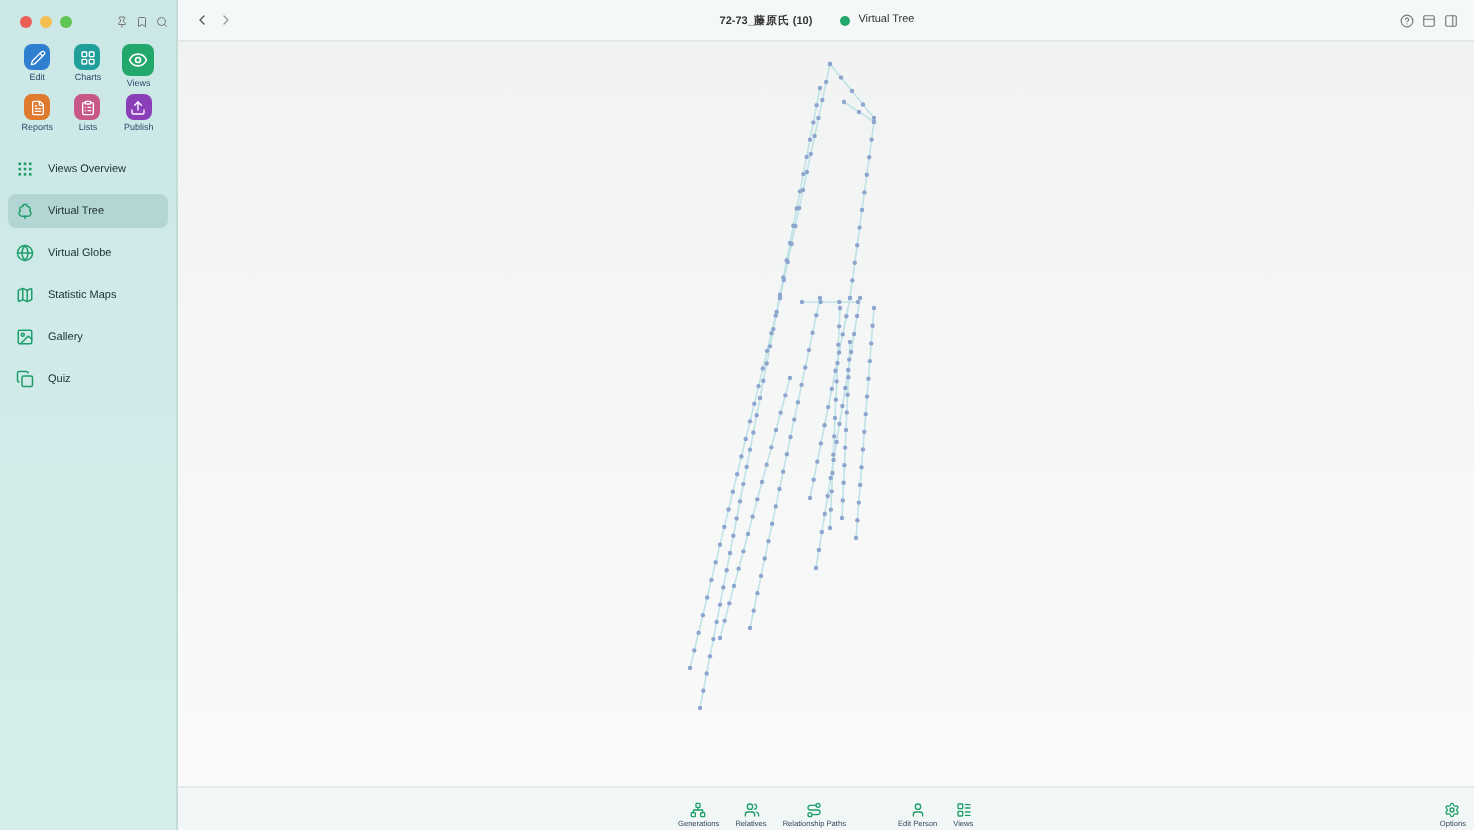 The width and height of the screenshot is (1474, 830). What do you see at coordinates (25, 379) in the screenshot?
I see `quiz-icon` at bounding box center [25, 379].